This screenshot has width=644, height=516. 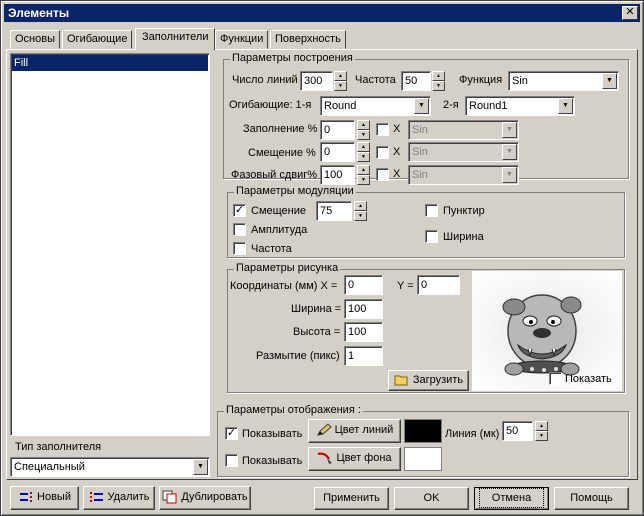 I want to click on tab-envelopes: Огибающие, so click(x=97, y=39).